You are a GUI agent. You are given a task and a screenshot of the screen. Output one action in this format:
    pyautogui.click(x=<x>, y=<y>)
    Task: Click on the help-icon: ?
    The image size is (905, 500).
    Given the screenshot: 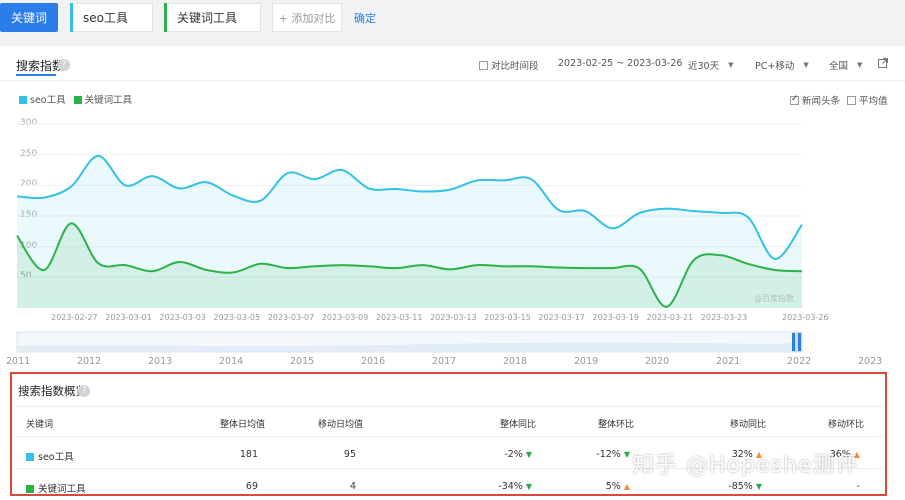 What is the action you would take?
    pyautogui.click(x=84, y=391)
    